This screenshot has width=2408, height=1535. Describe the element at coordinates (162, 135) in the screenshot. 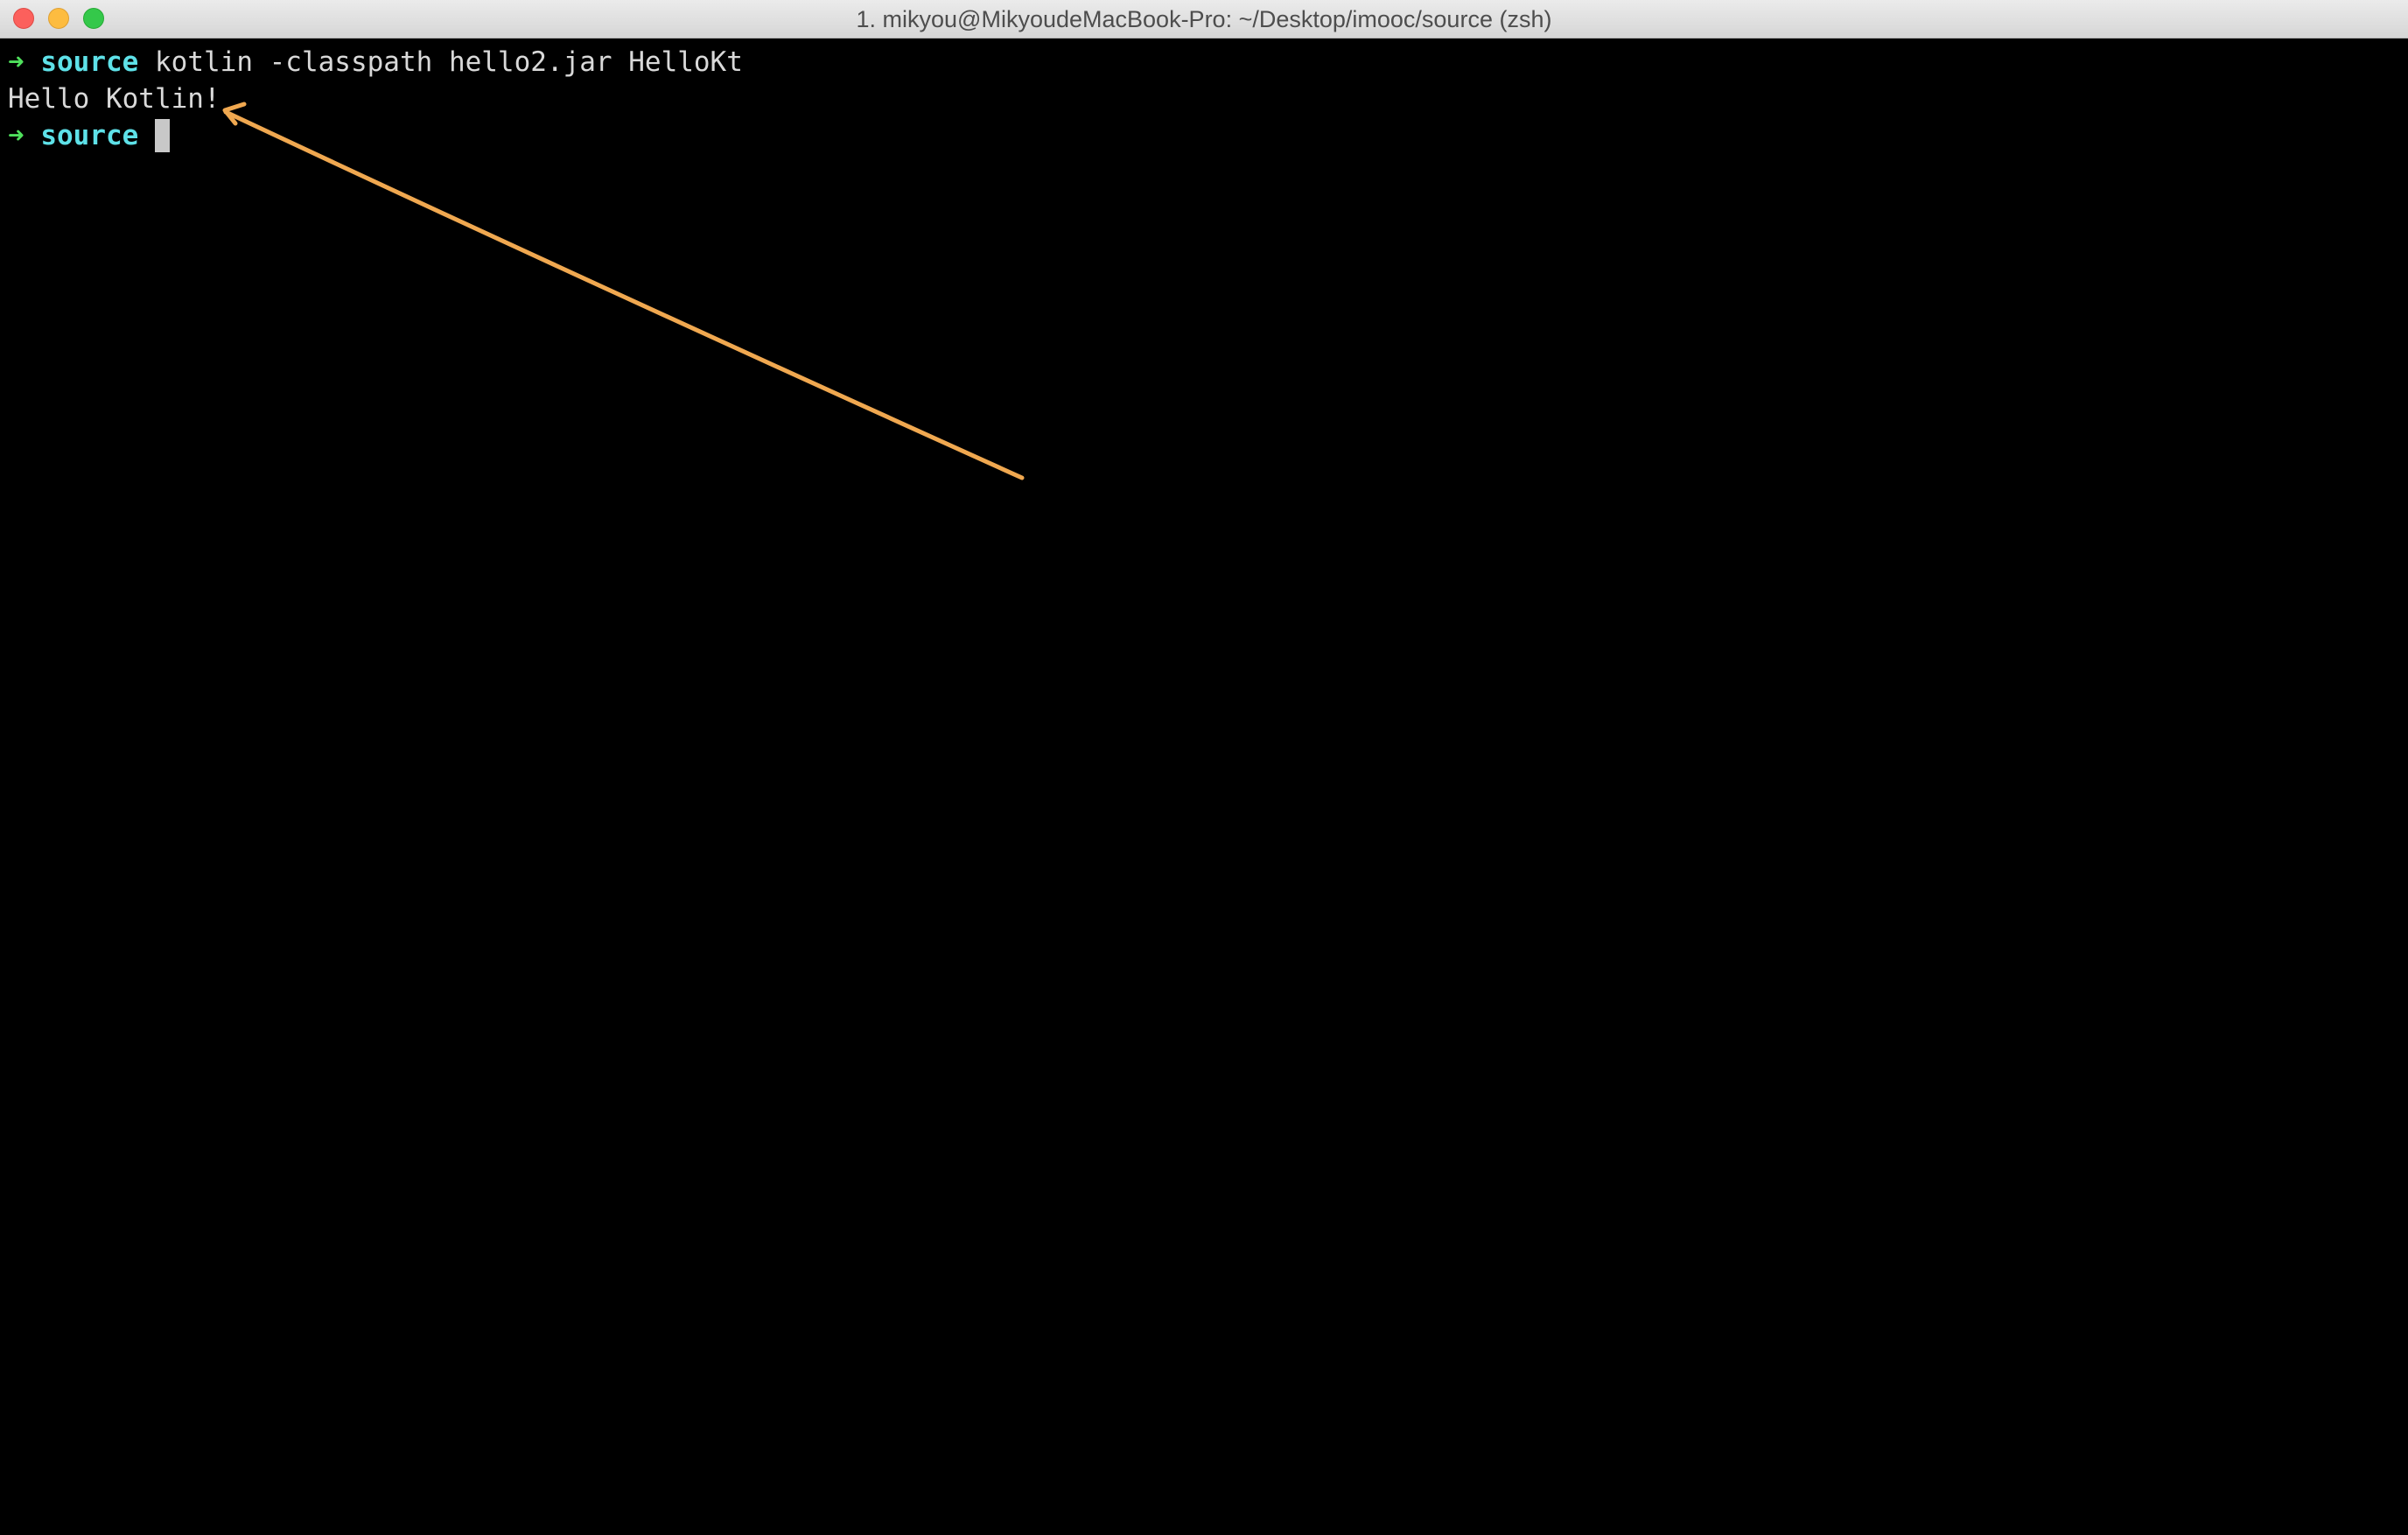

I see `text-cursor` at that location.